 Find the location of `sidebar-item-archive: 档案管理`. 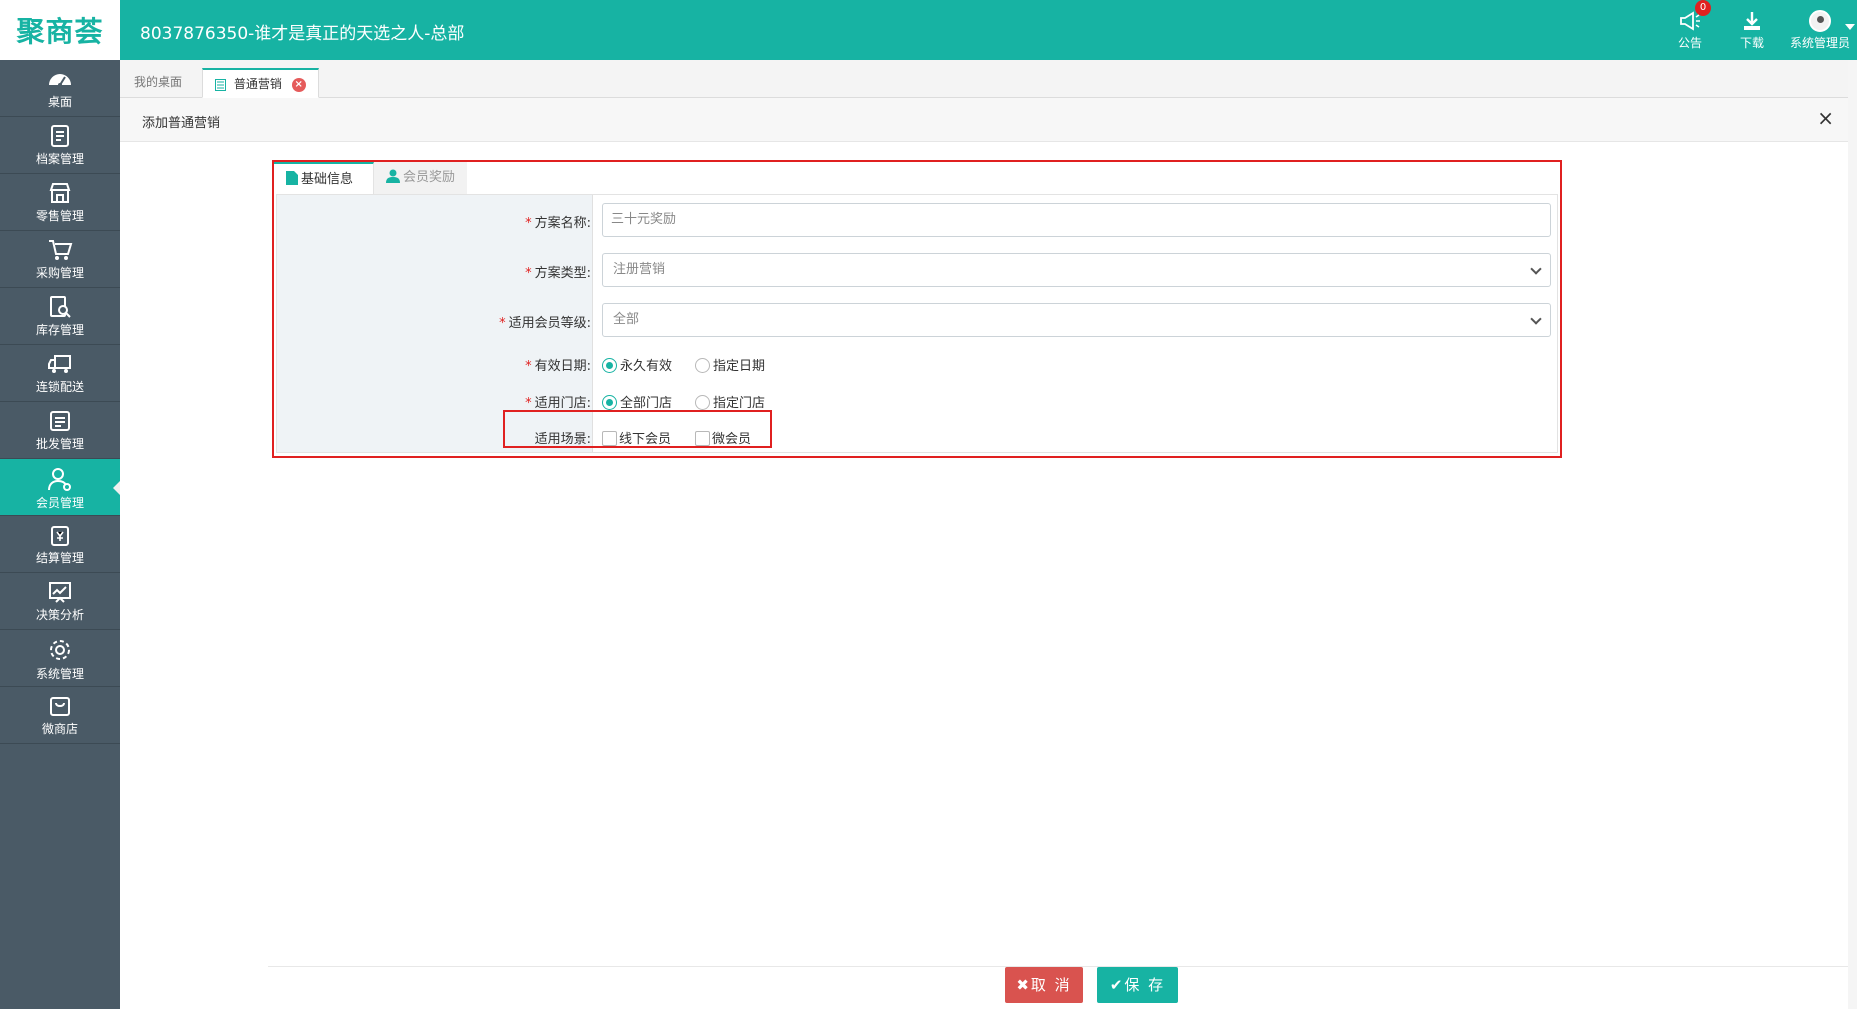

sidebar-item-archive: 档案管理 is located at coordinates (60, 145).